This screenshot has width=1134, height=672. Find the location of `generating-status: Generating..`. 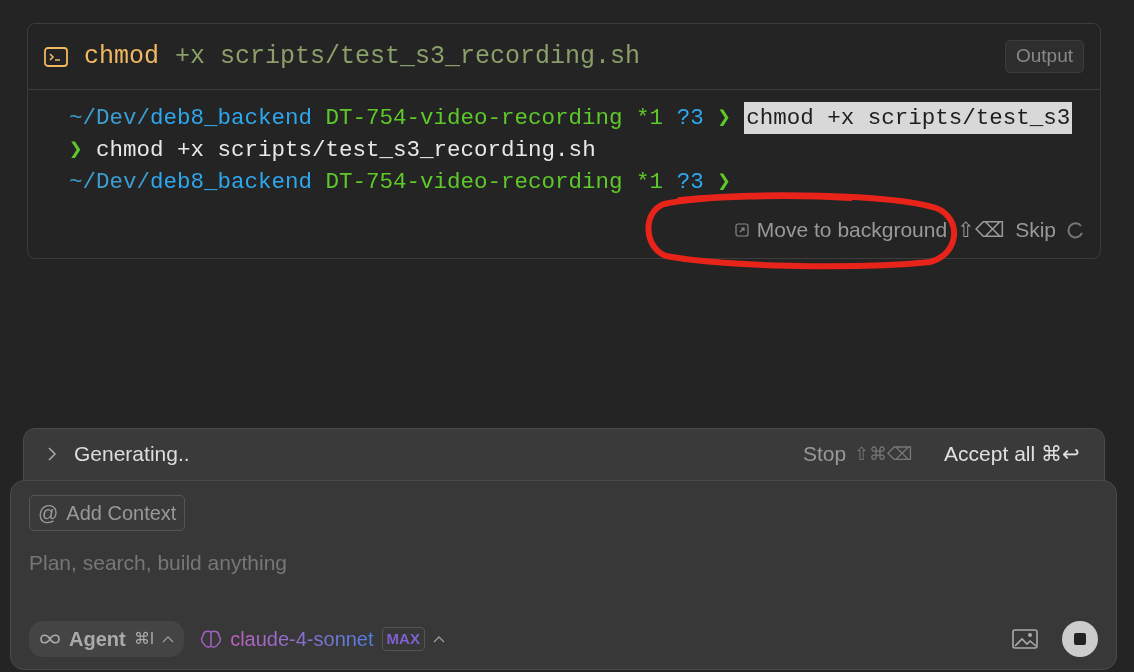

generating-status: Generating.. is located at coordinates (132, 454).